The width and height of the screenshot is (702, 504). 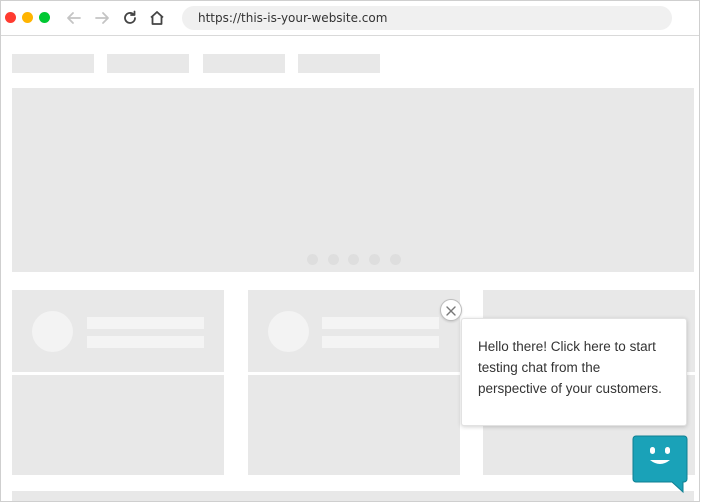 I want to click on reload-icon, so click(x=130, y=18).